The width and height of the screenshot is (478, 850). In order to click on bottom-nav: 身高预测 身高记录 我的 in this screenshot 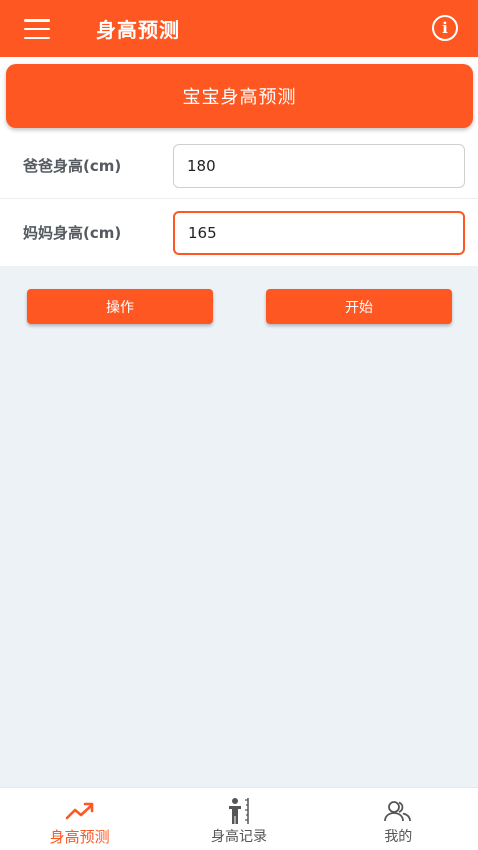, I will do `click(239, 818)`.